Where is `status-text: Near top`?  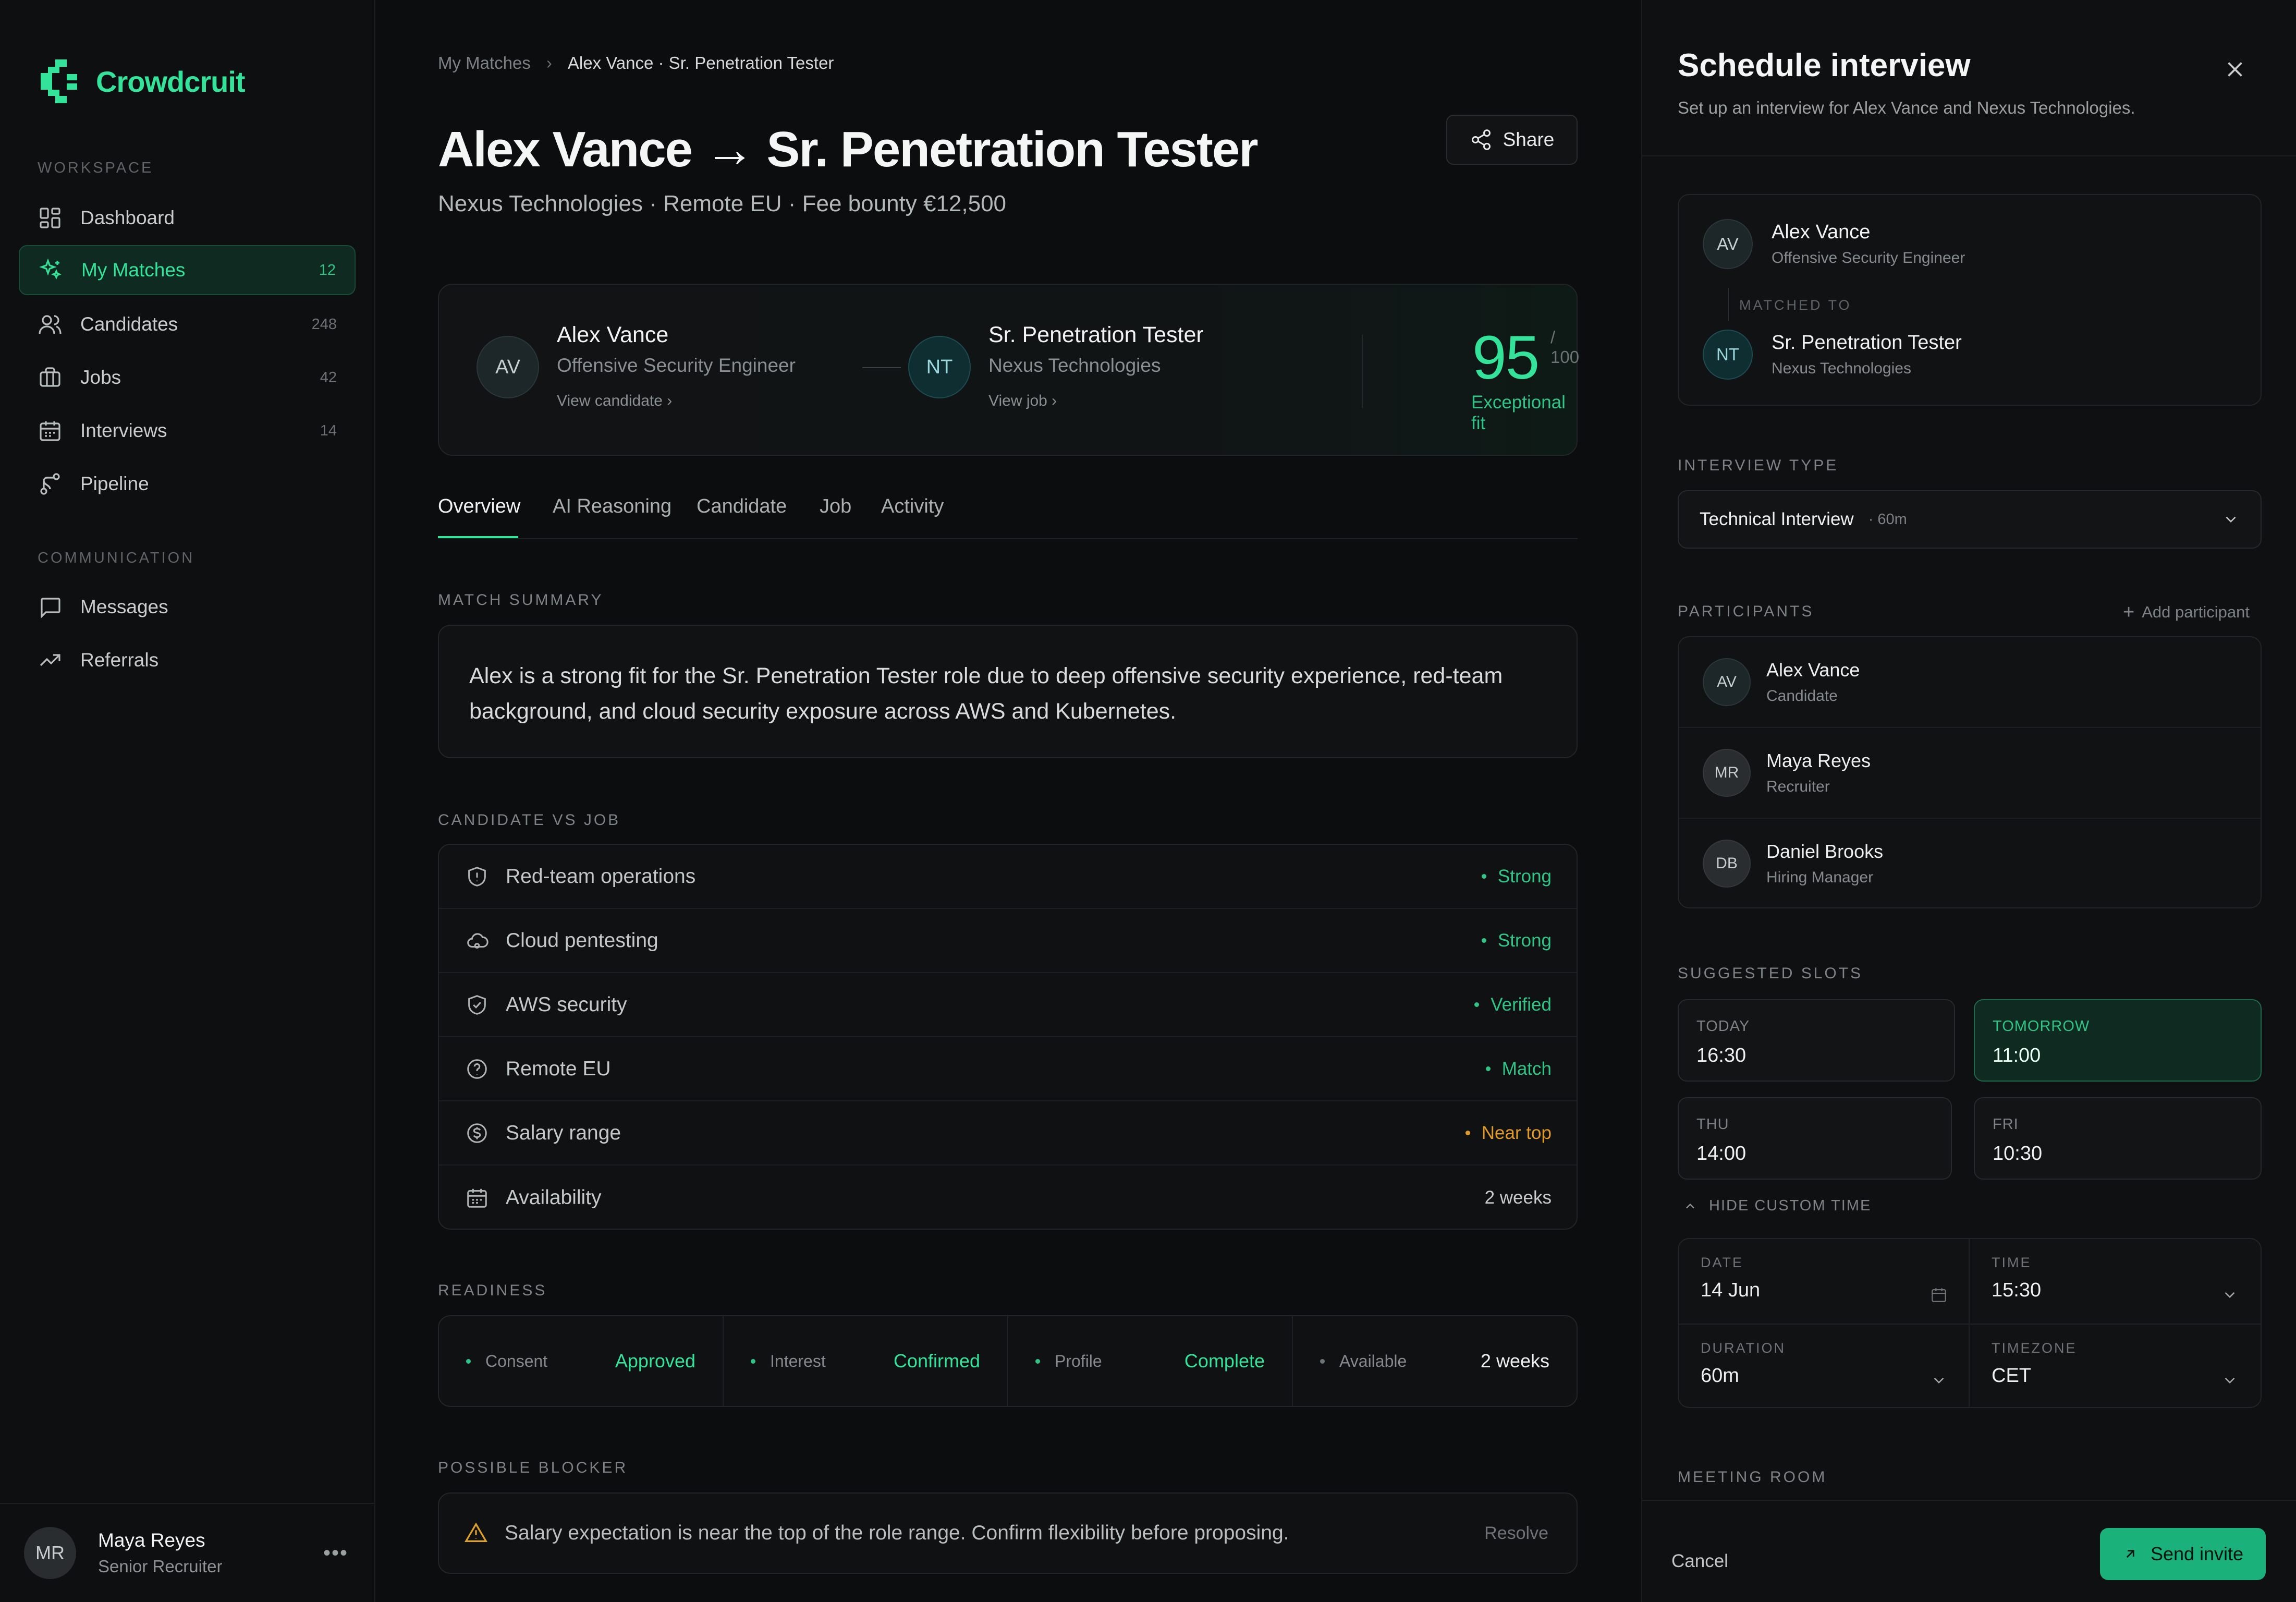
status-text: Near top is located at coordinates (1517, 1133).